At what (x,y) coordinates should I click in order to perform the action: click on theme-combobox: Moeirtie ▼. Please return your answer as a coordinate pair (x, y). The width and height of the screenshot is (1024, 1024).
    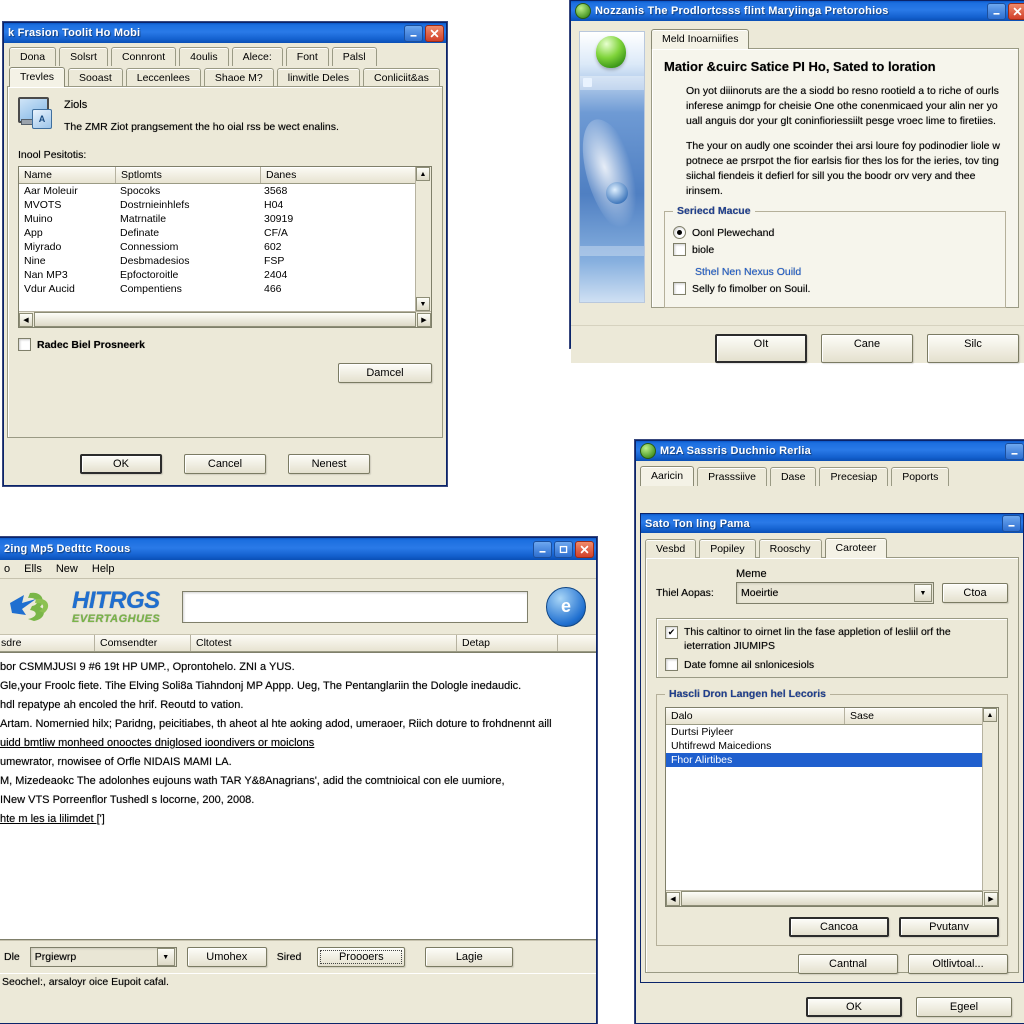
    Looking at the image, I should click on (835, 593).